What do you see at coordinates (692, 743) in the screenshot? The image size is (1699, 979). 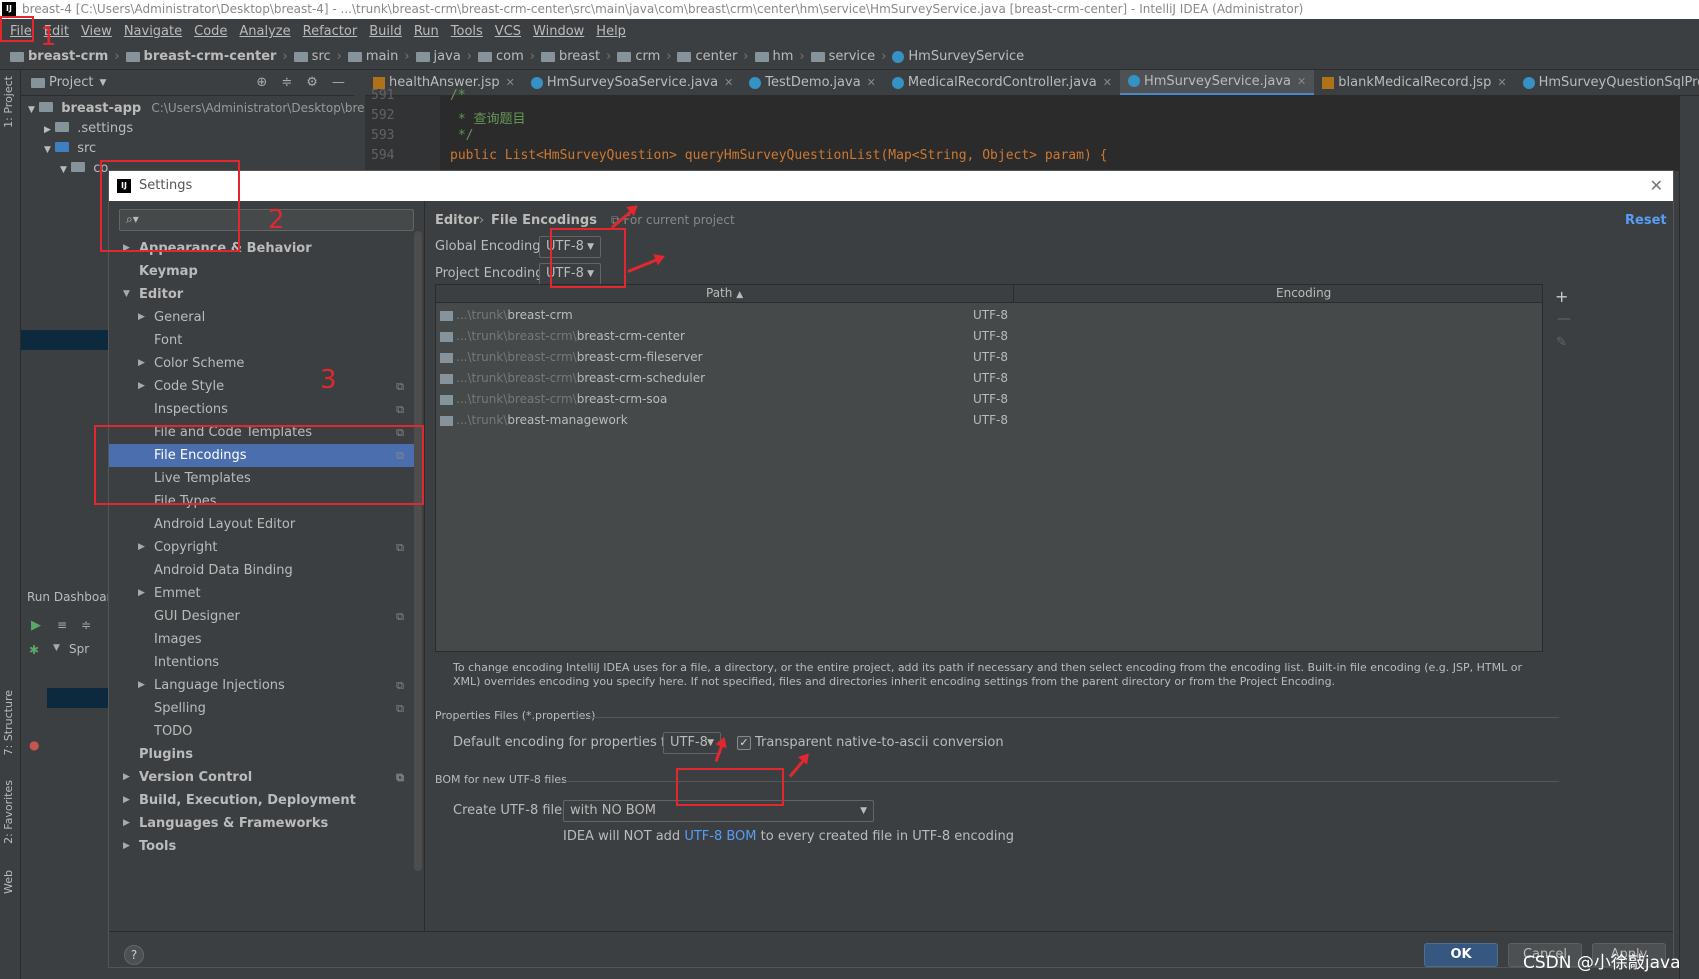 I see `properties-encoding-select: UTF-8 ▼` at bounding box center [692, 743].